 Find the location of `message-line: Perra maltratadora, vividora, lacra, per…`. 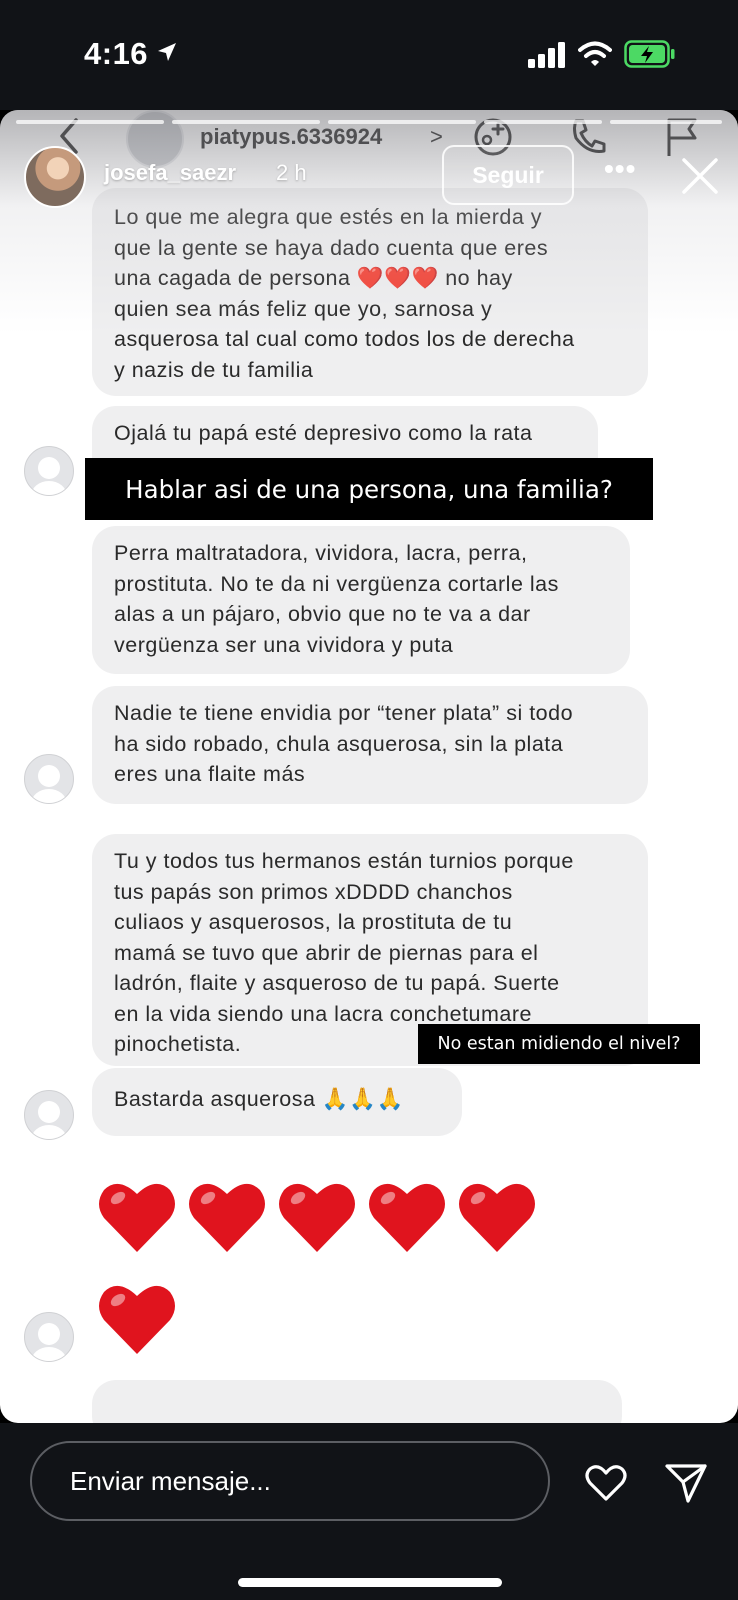

message-line: Perra maltratadora, vividora, lacra, per… is located at coordinates (321, 553).